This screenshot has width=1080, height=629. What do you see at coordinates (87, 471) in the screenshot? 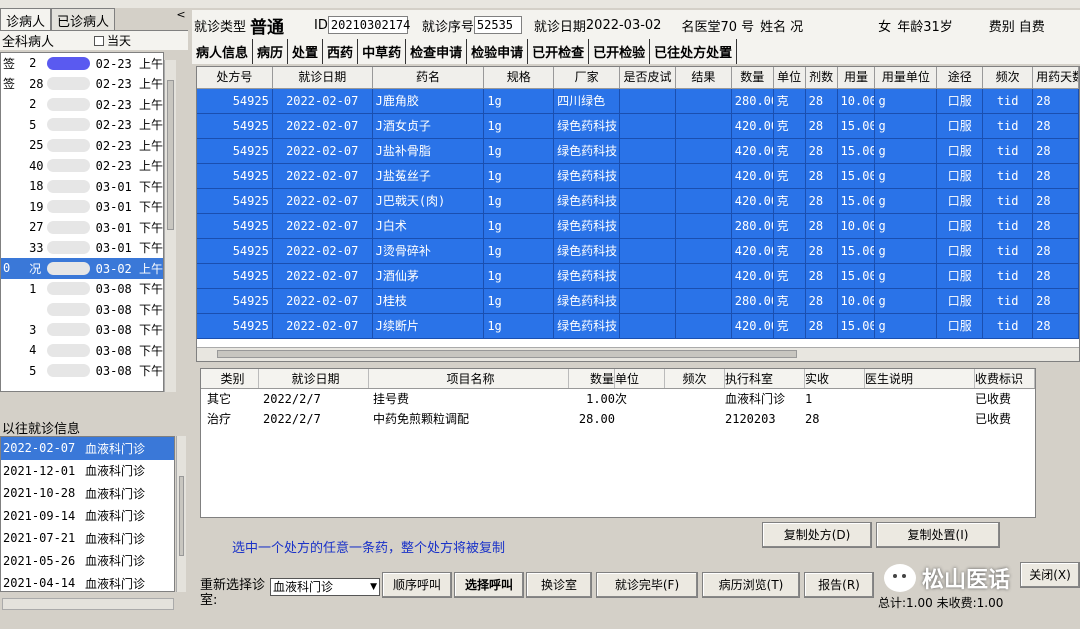
I see `history-row: 2021-12-01 血液科门诊` at bounding box center [87, 471].